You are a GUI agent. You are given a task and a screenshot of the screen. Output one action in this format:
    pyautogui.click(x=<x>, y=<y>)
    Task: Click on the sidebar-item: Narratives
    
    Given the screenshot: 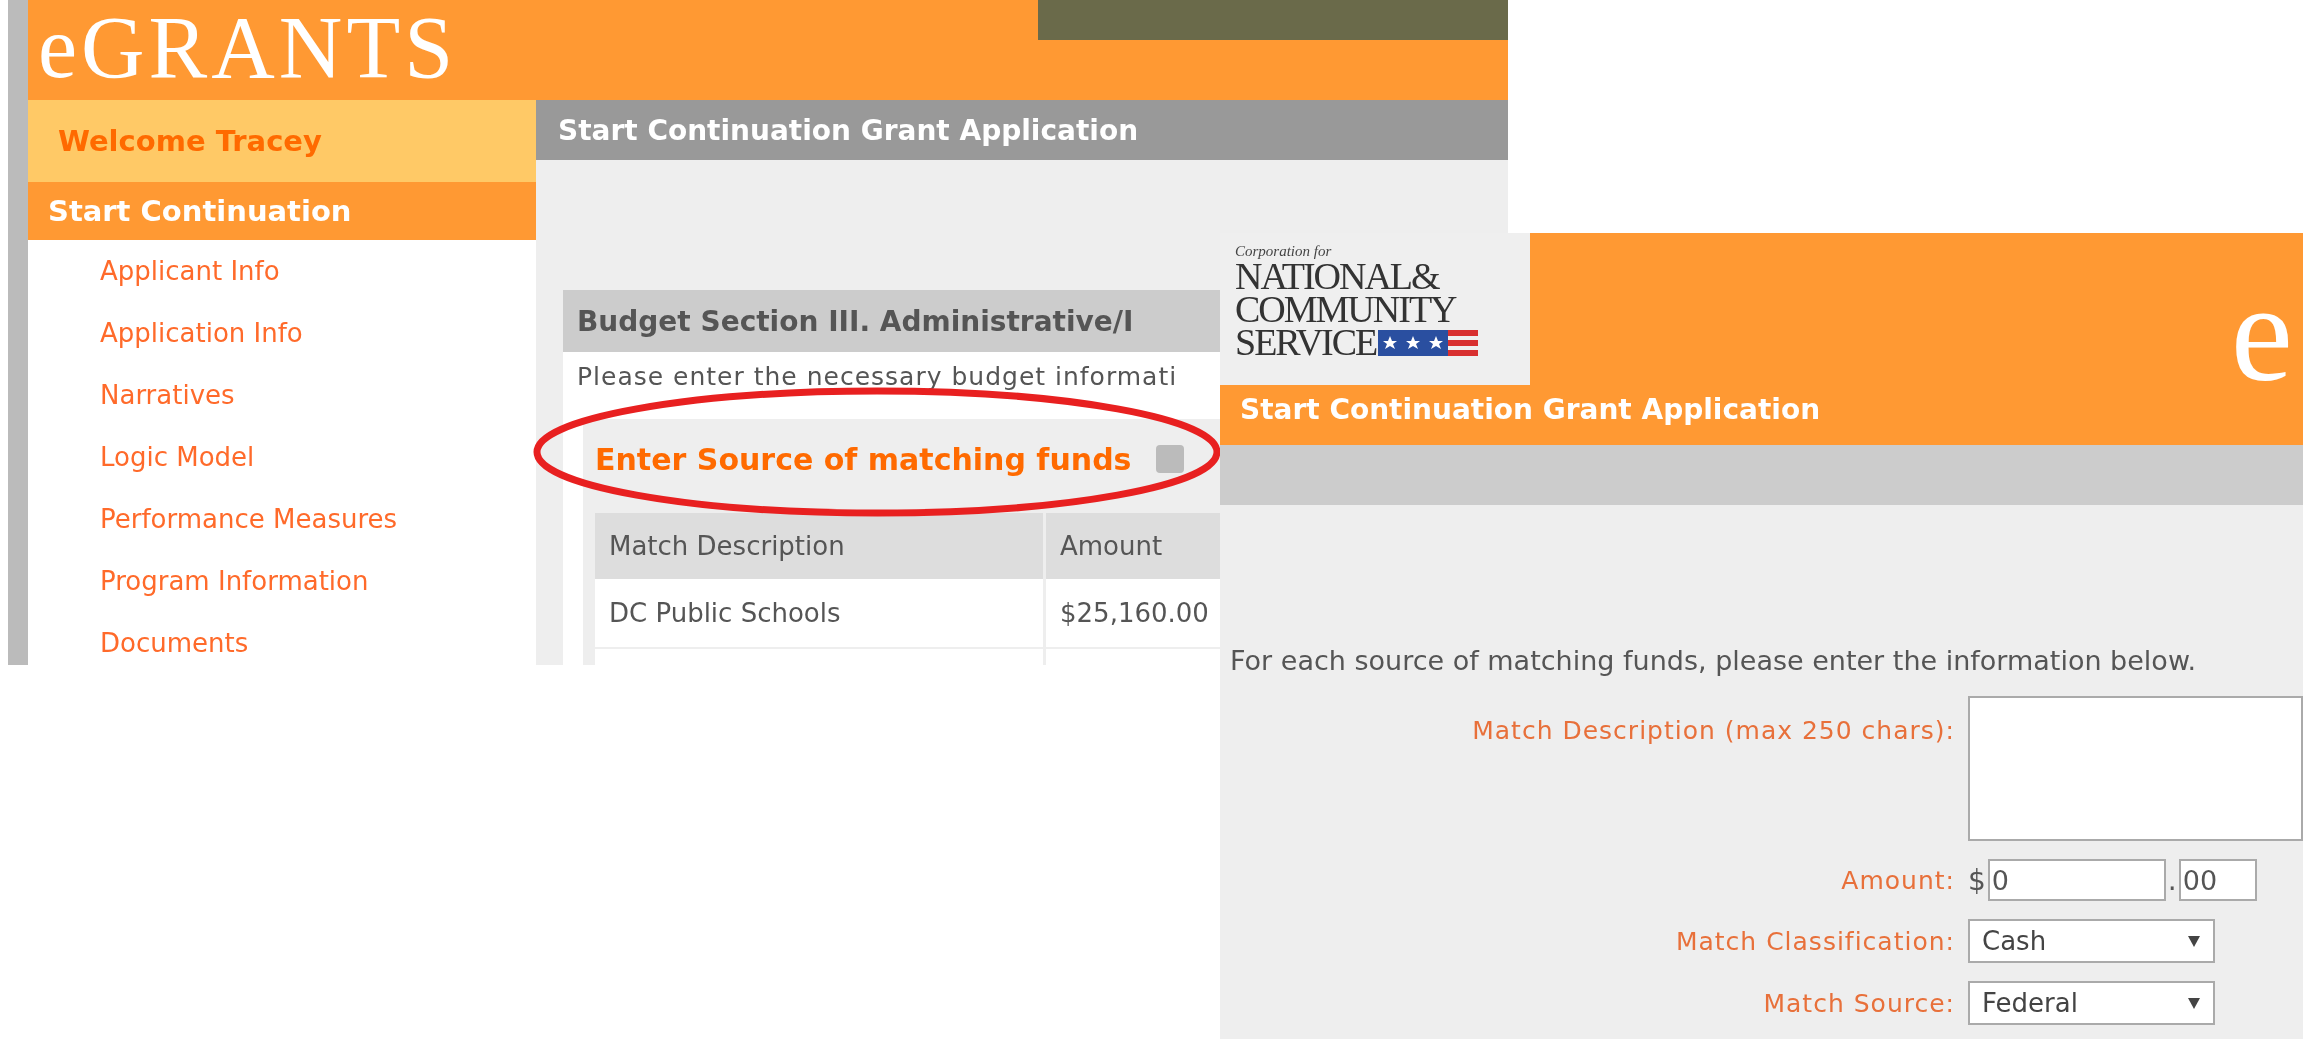 What is the action you would take?
    pyautogui.click(x=318, y=395)
    